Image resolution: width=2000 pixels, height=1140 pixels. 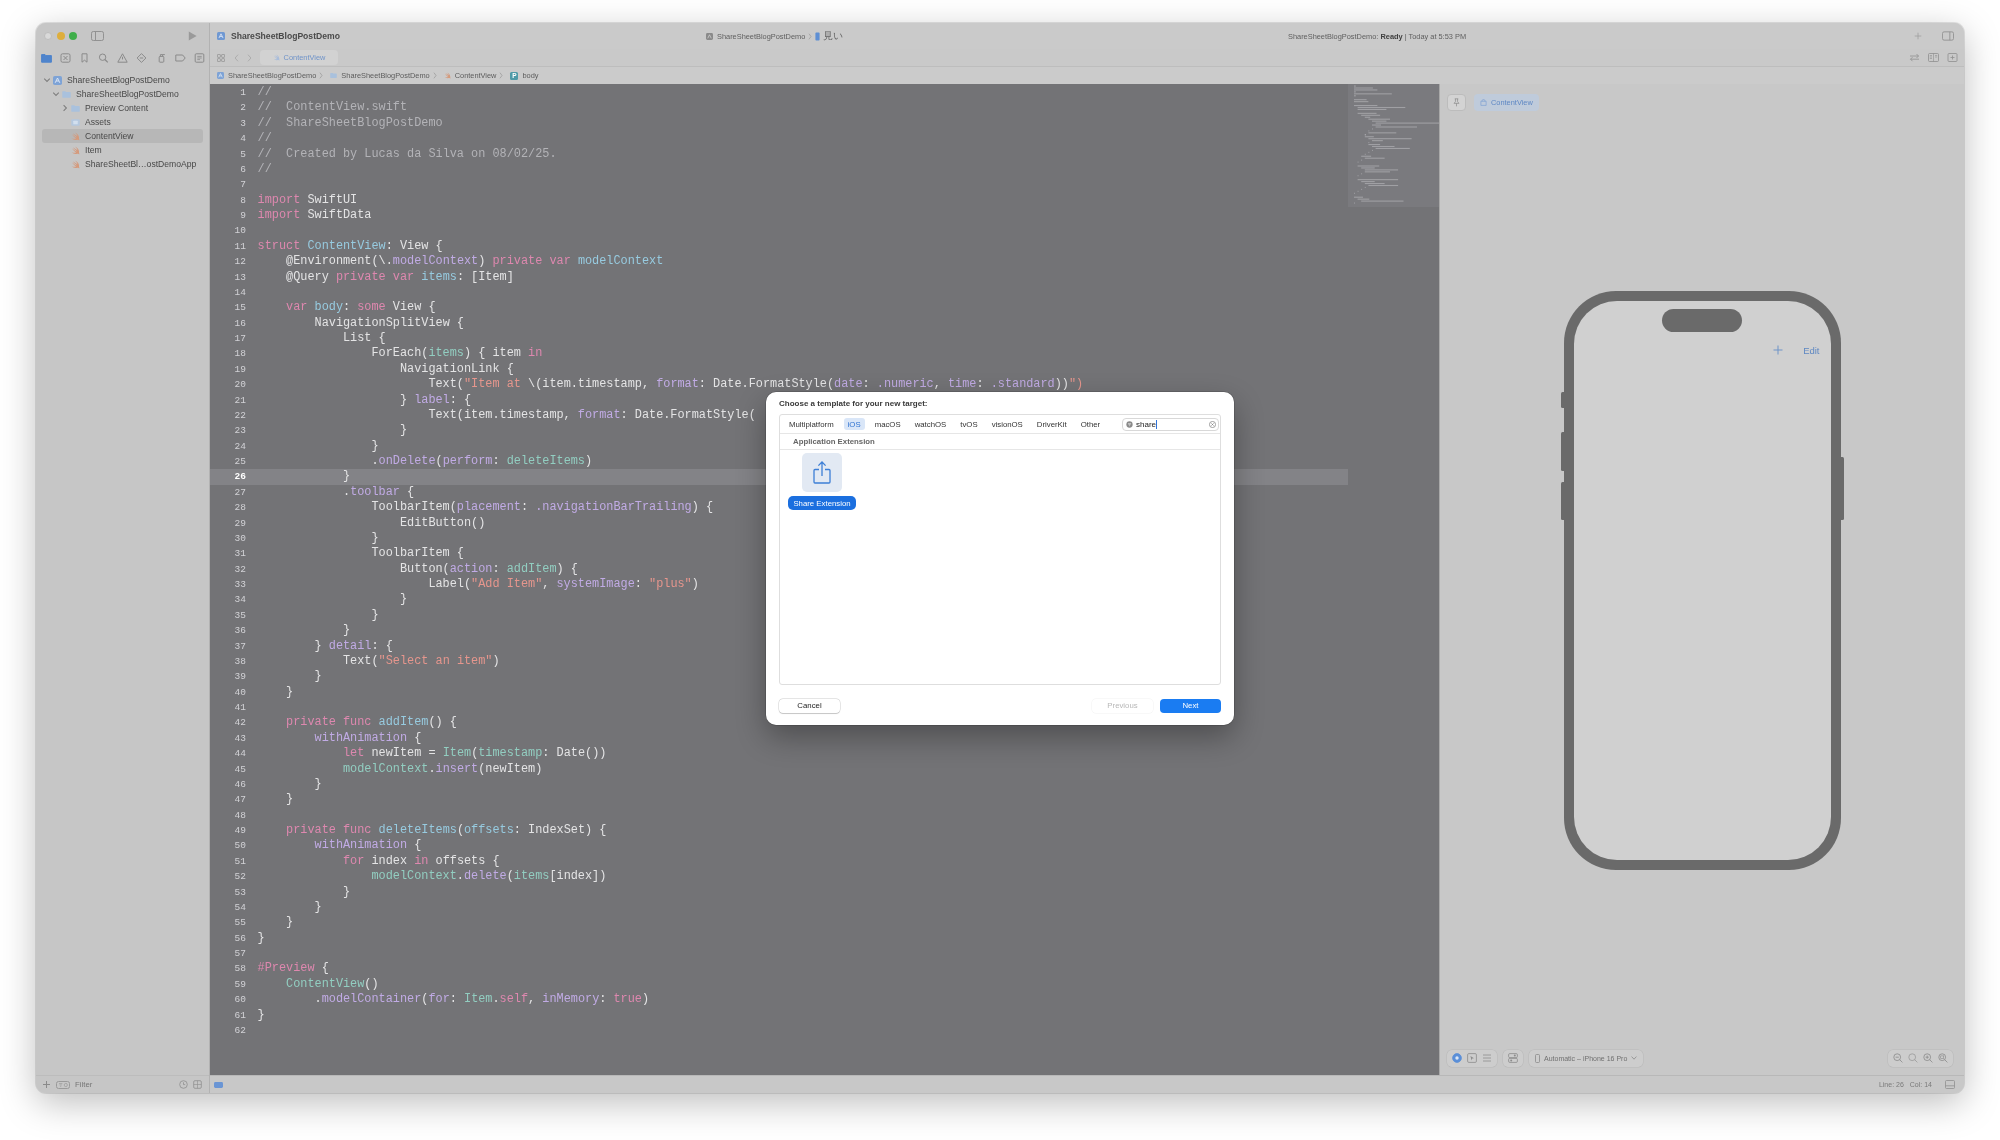 I want to click on sidebar-icon, so click(x=98, y=36).